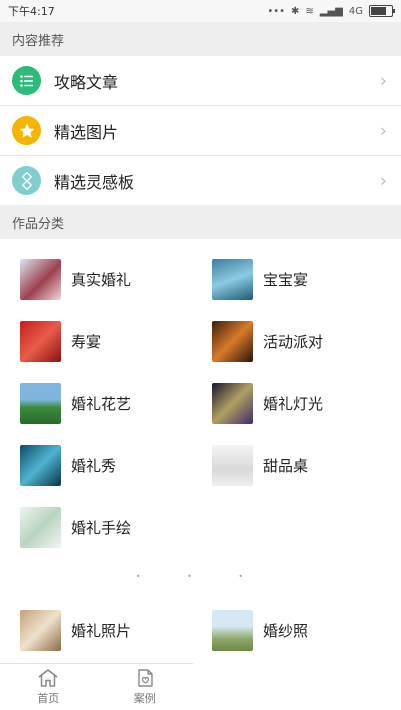 Image resolution: width=401 pixels, height=710 pixels. I want to click on recommend-item-articles: 攻略文章 ›, so click(200, 81).